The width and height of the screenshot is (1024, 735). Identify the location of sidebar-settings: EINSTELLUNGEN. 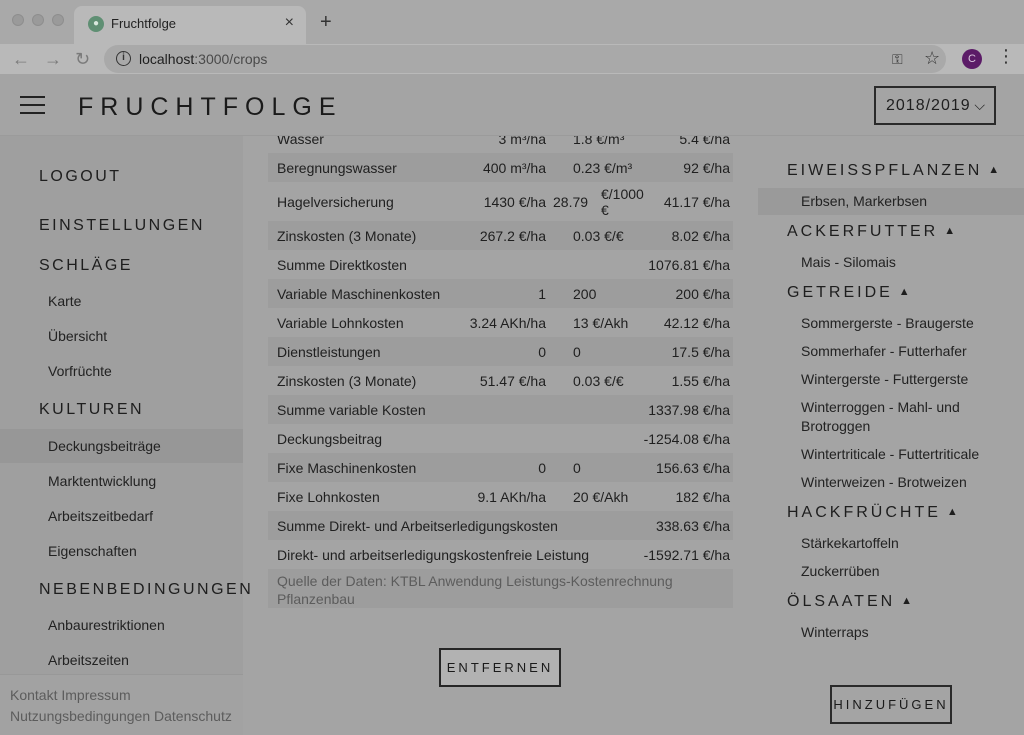
(122, 226).